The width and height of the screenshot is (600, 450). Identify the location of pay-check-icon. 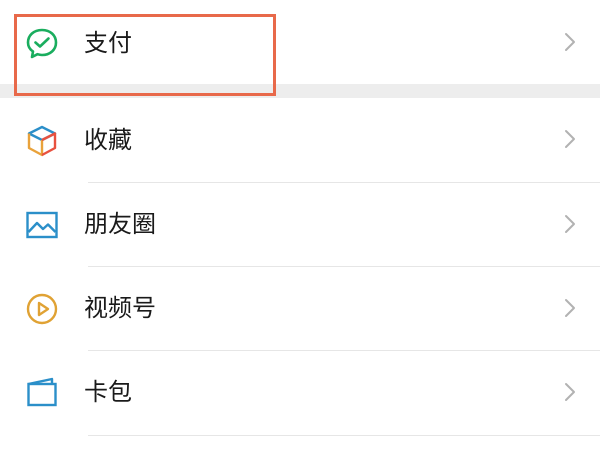
(42, 44).